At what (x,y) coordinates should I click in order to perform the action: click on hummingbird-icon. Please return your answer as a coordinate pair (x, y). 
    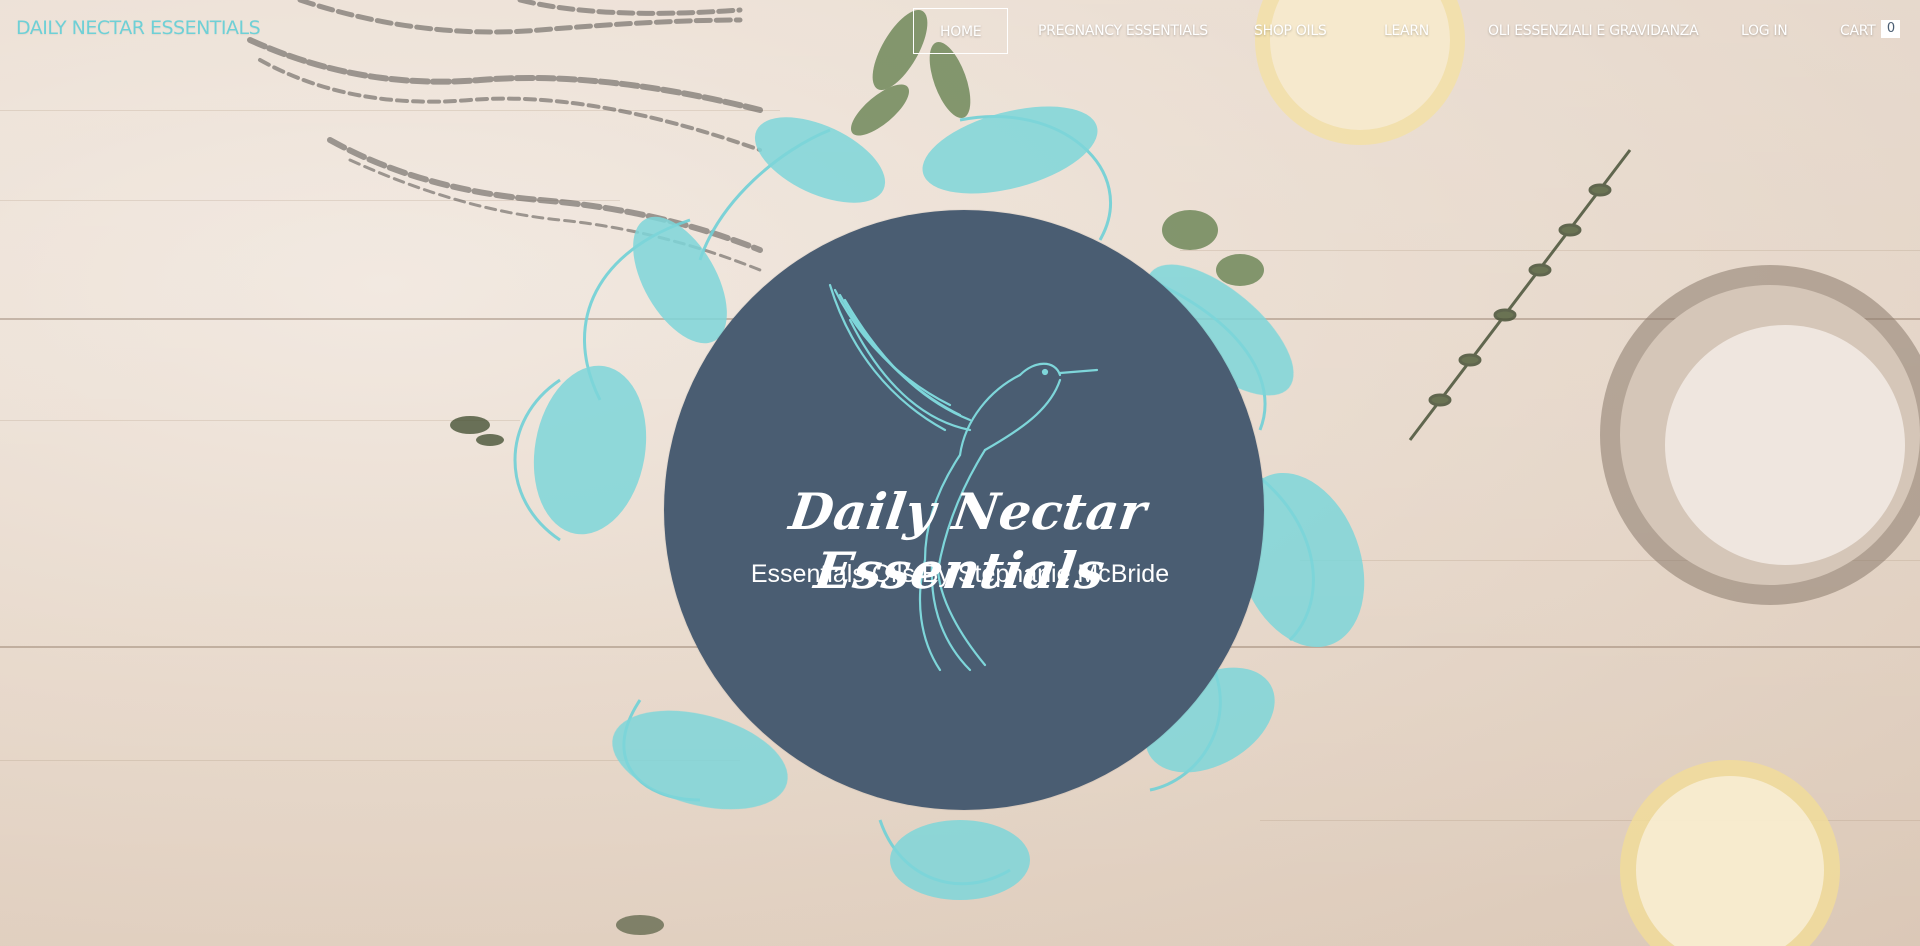
    Looking at the image, I should click on (963, 477).